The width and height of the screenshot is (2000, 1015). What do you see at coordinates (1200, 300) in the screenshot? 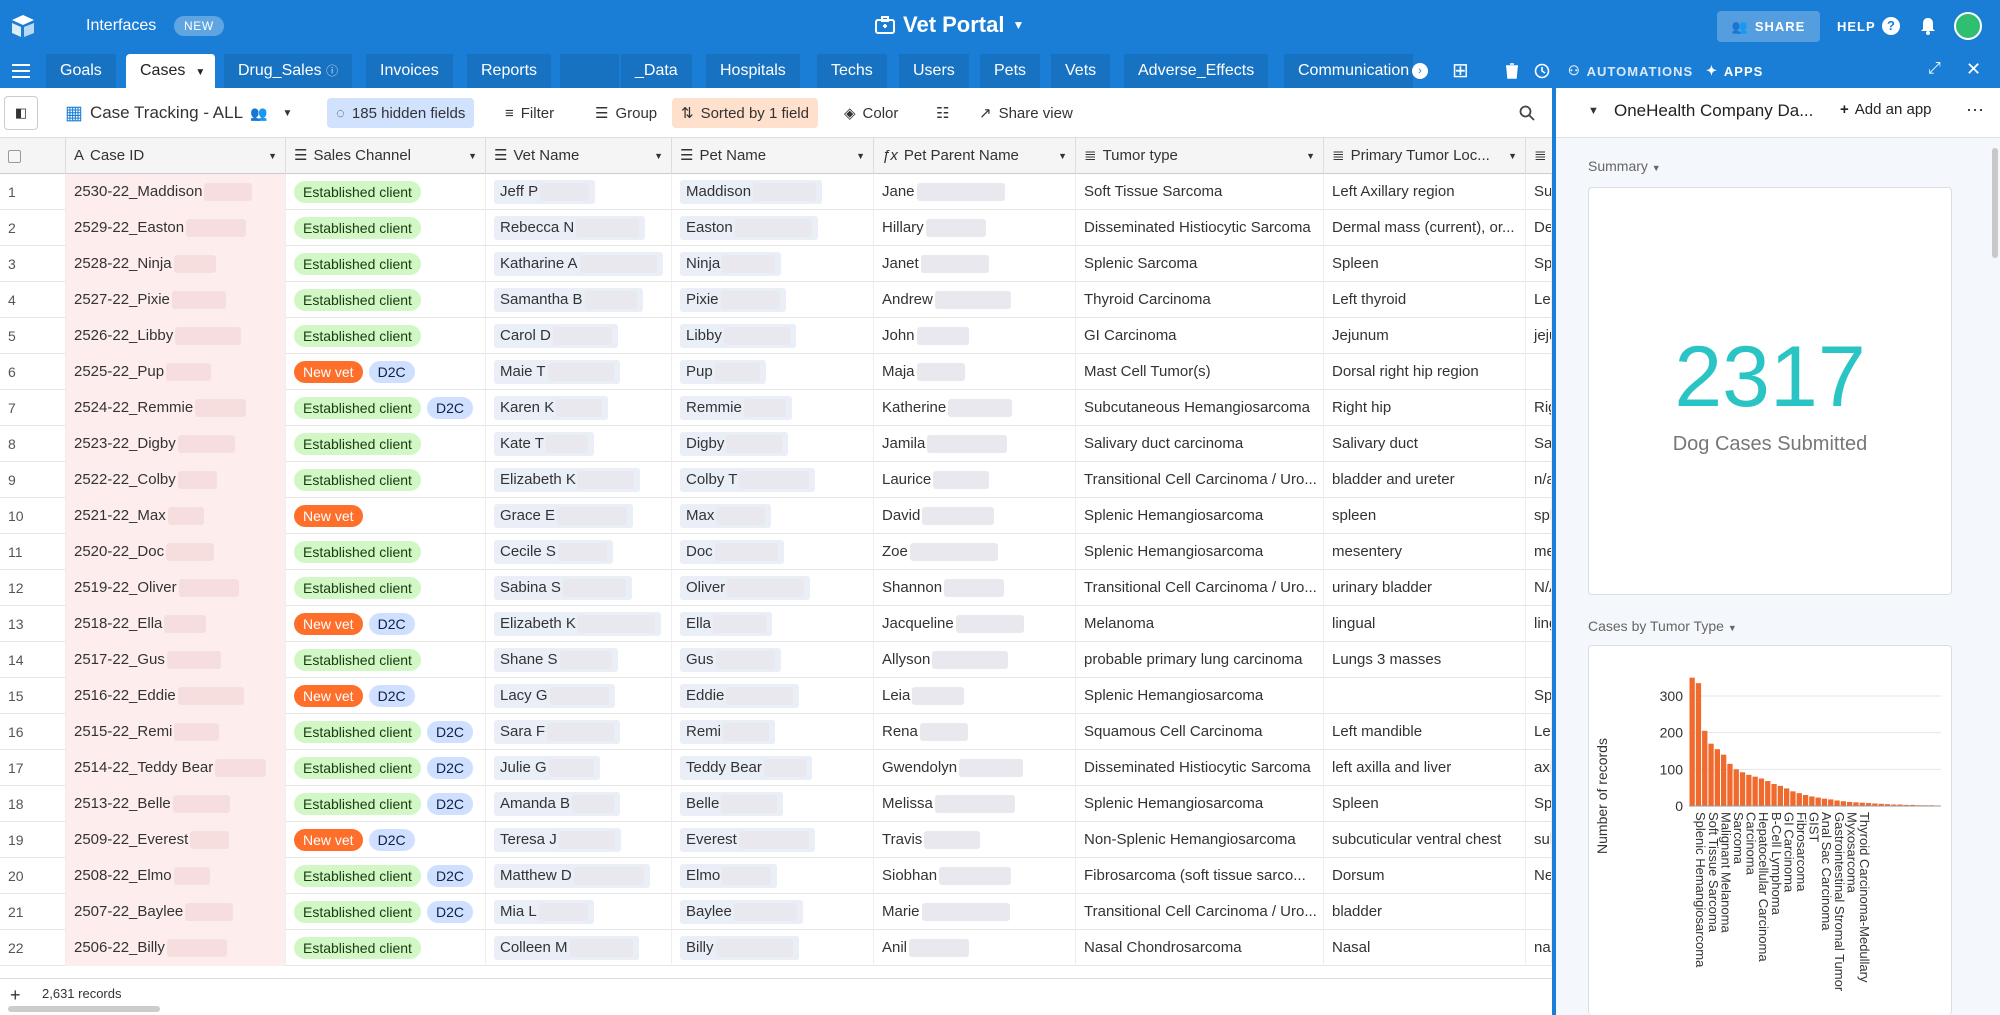
I see `tumor-type-cell: Thyroid Carcinoma` at bounding box center [1200, 300].